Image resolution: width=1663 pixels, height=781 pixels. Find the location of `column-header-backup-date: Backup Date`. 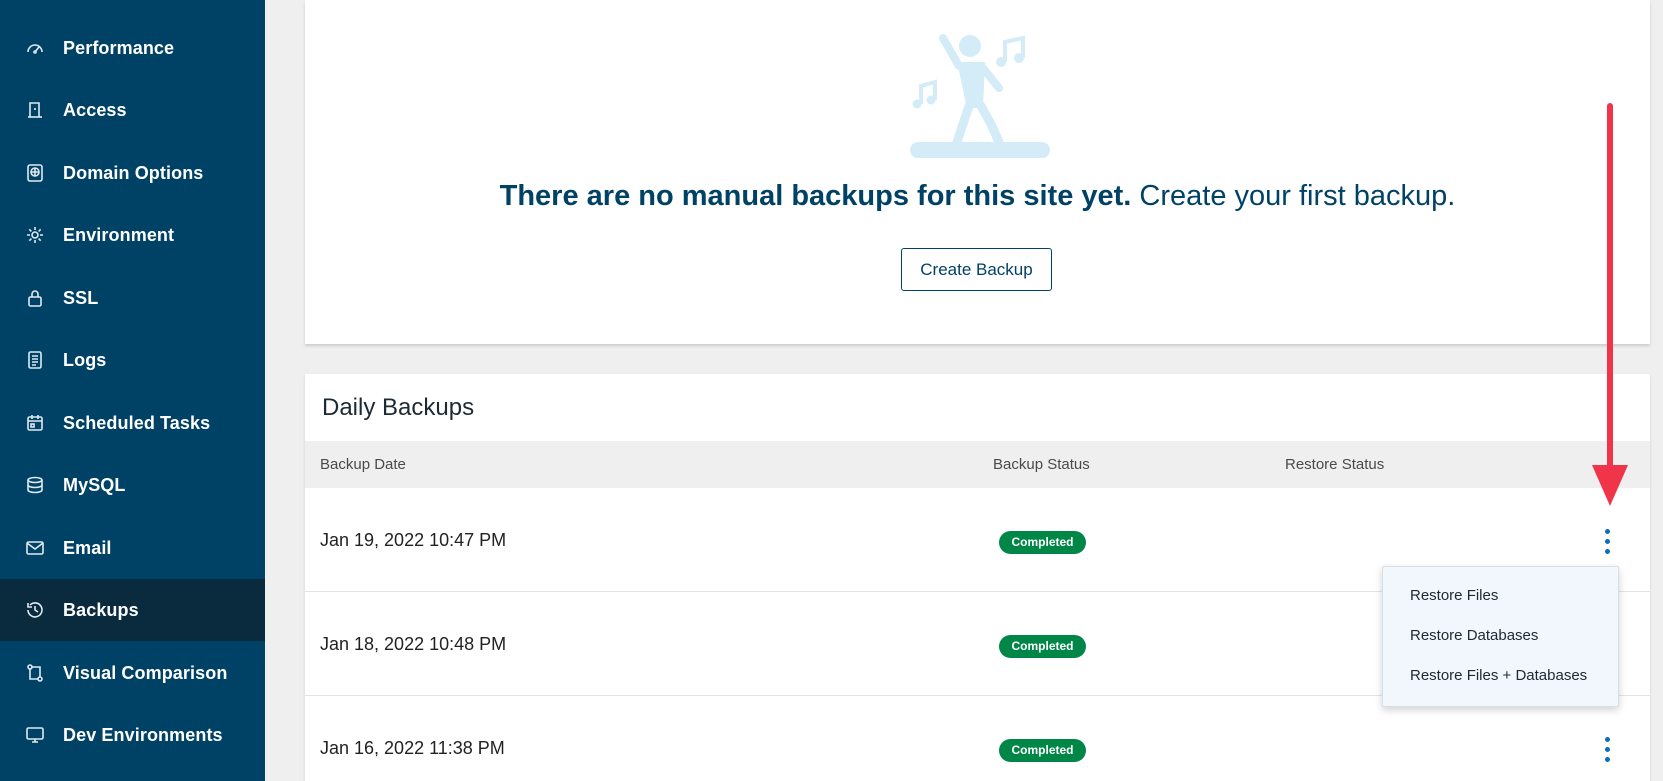

column-header-backup-date: Backup Date is located at coordinates (363, 464).